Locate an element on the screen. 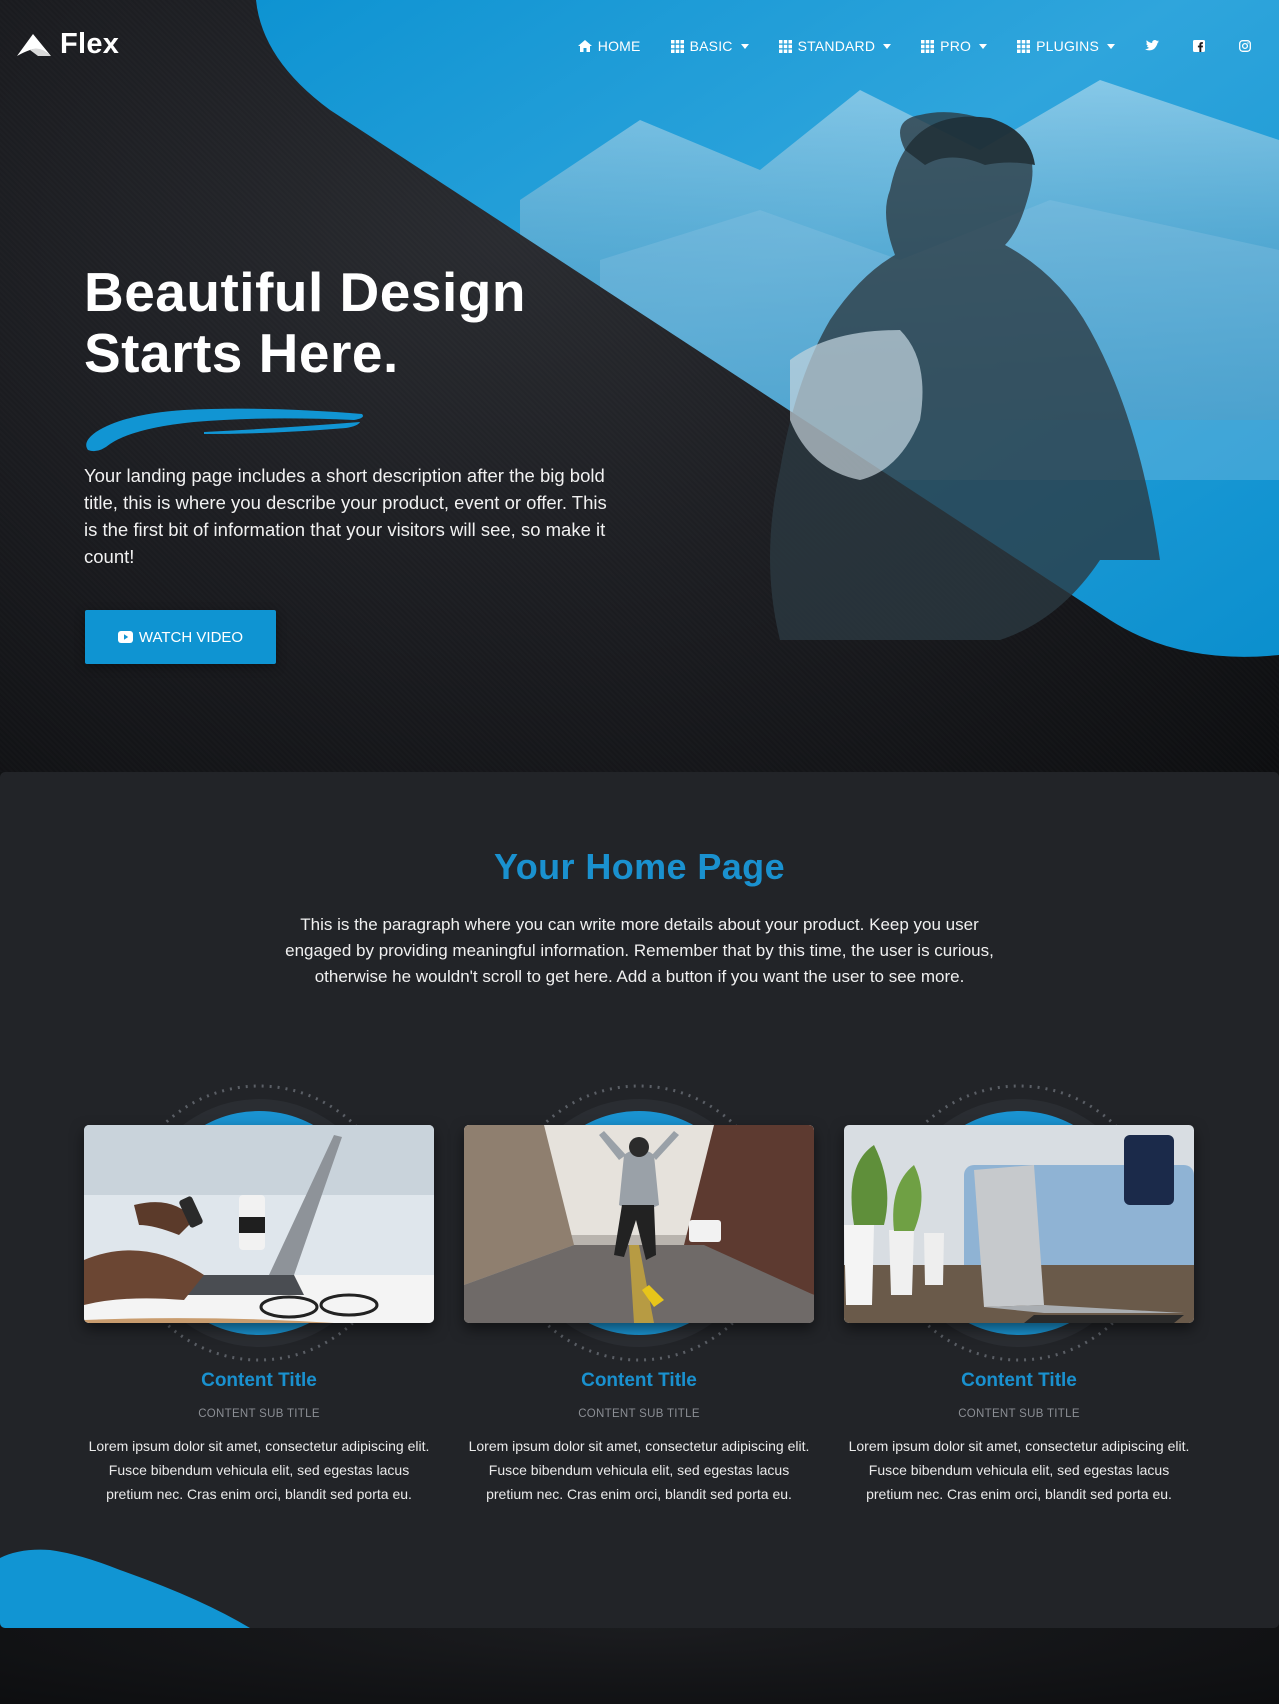  facebook-icon is located at coordinates (1199, 46).